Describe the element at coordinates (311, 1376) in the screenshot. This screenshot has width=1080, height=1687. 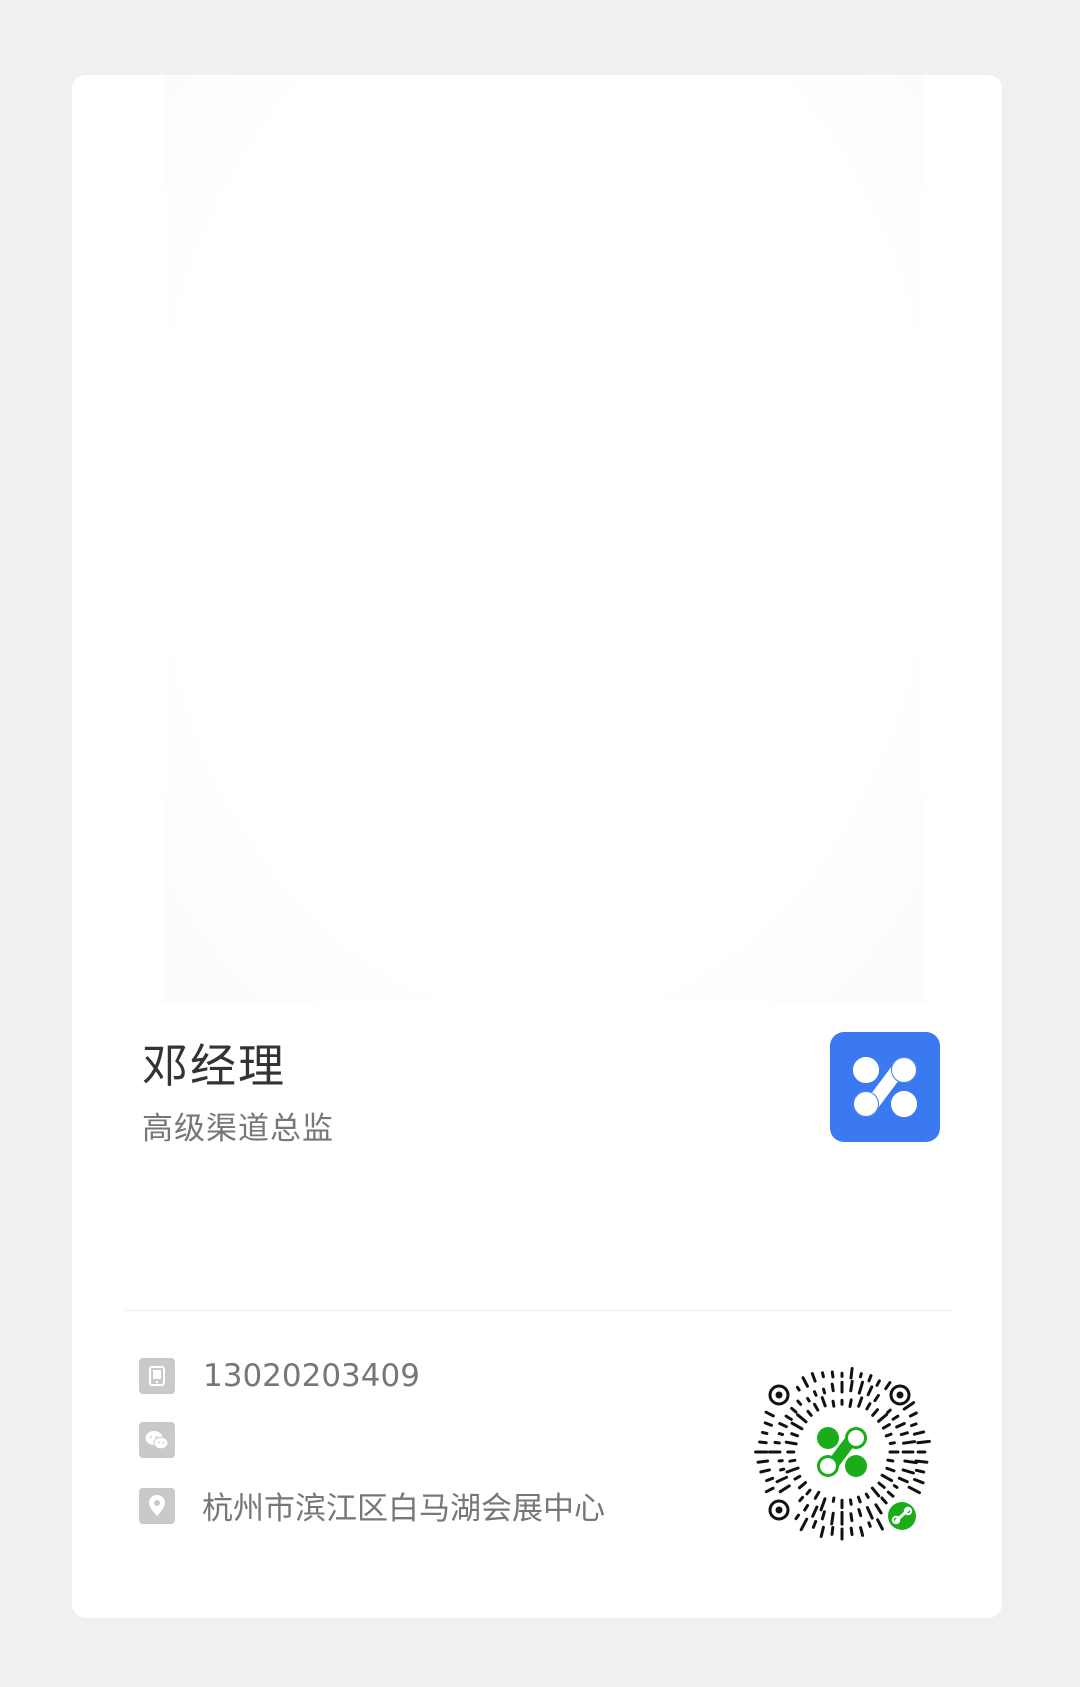
I see `phone-number: 13020203409` at that location.